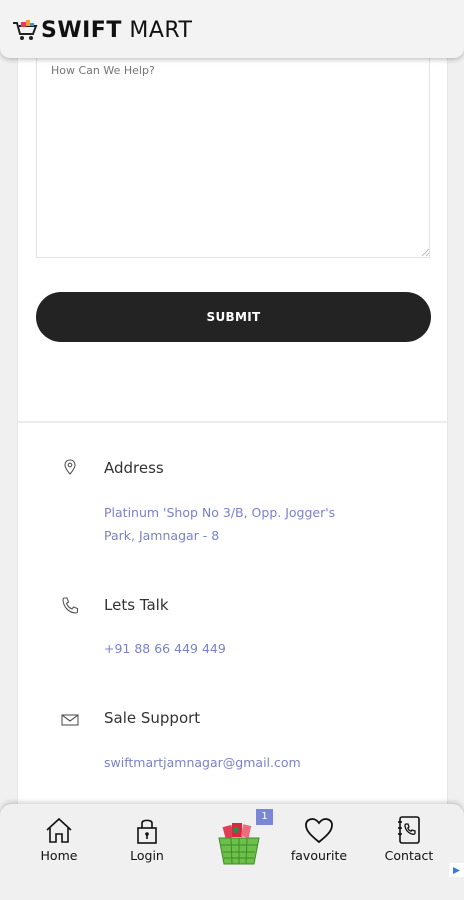 The height and width of the screenshot is (900, 464). I want to click on phone-icon, so click(70, 605).